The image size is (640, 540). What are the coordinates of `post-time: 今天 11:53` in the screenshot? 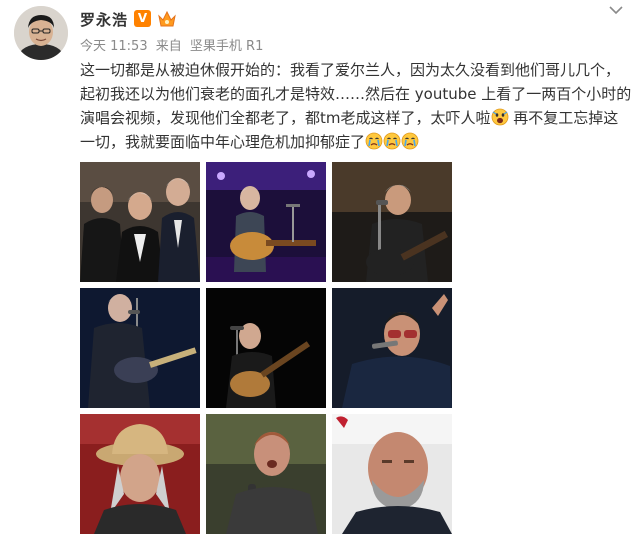 It's located at (114, 46).